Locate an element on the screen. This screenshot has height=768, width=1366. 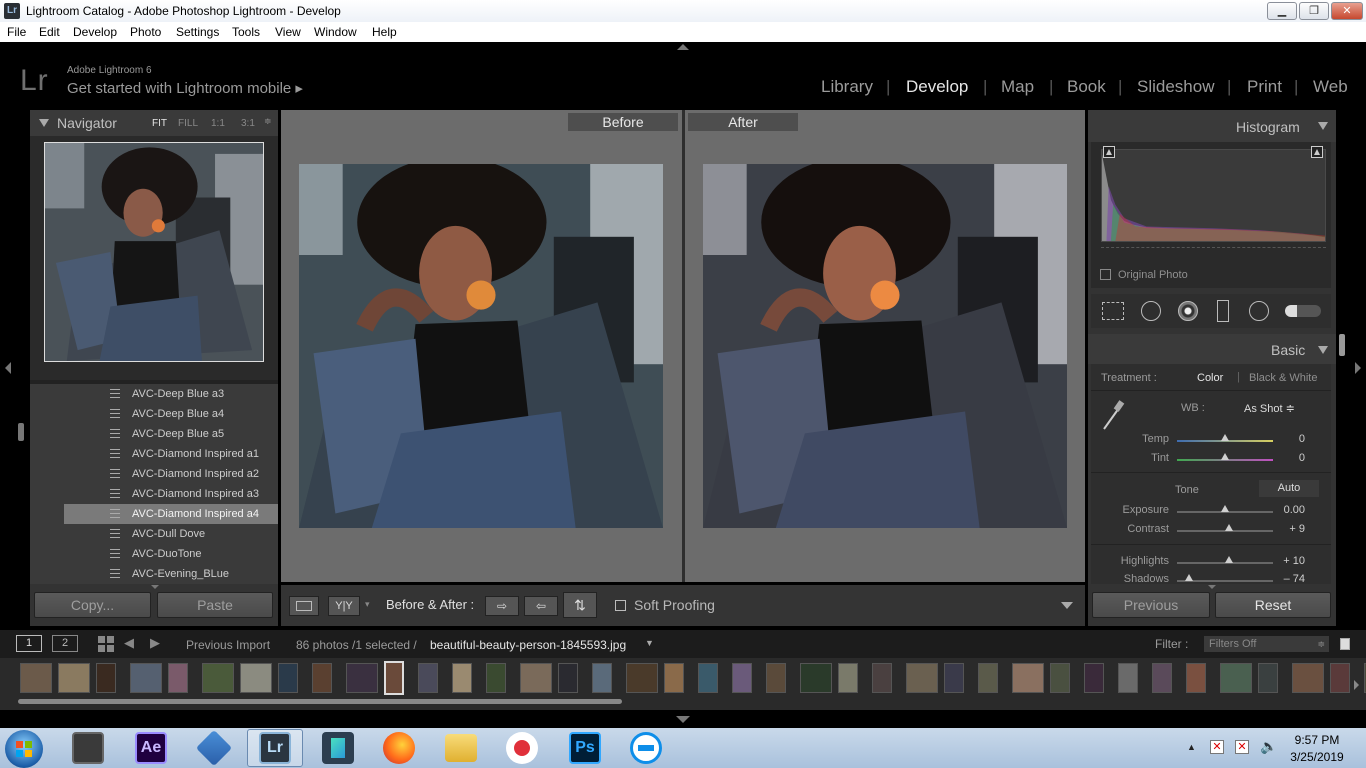
action-center-icon: ✕ is located at coordinates (1217, 747).